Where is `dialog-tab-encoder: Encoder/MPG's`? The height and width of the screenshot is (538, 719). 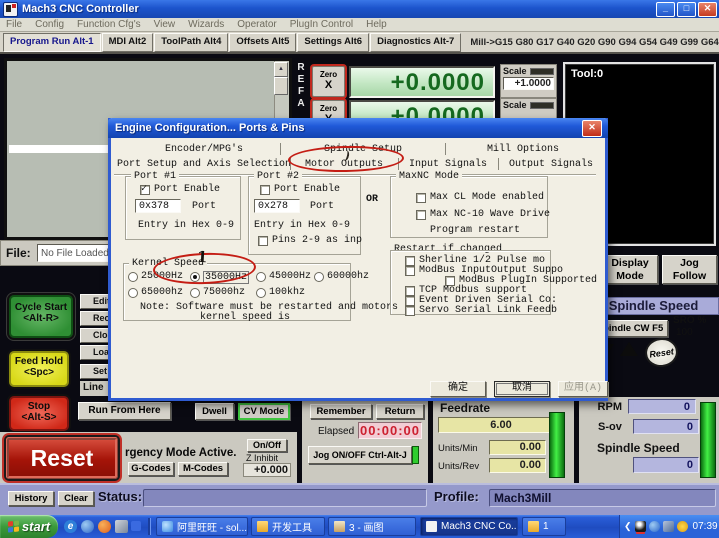
dialog-tab-encoder: Encoder/MPG's is located at coordinates (204, 149).